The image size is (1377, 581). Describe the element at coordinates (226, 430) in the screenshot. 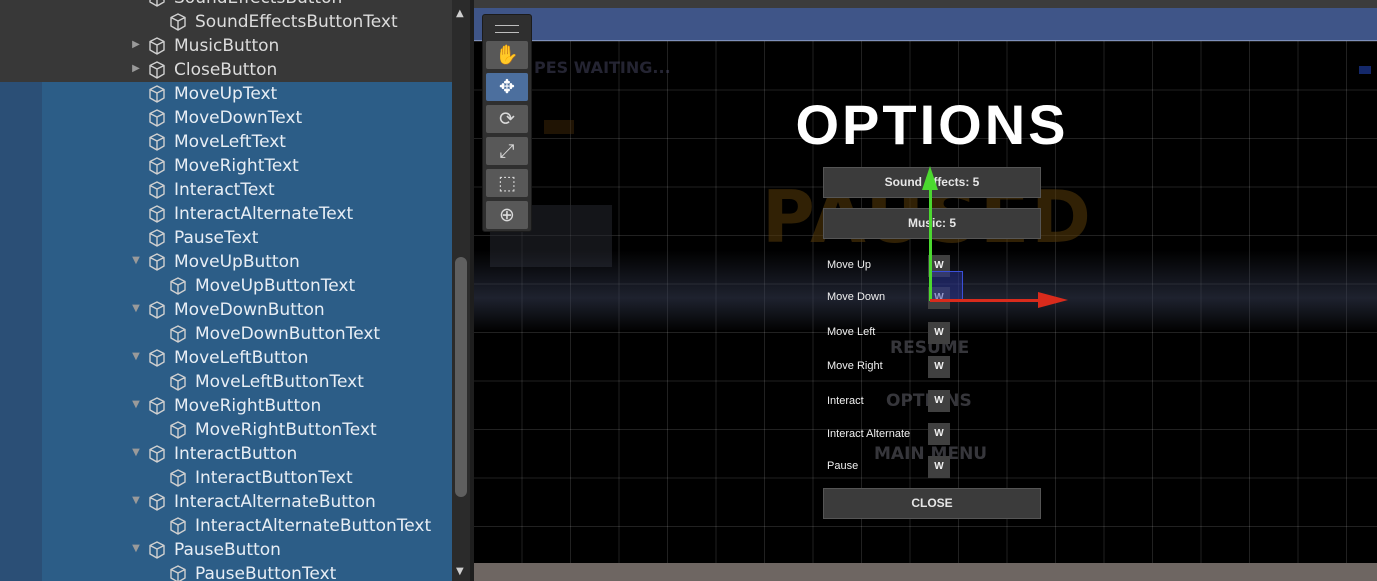

I see `hierarchy-item: MoveRightButtonText` at that location.